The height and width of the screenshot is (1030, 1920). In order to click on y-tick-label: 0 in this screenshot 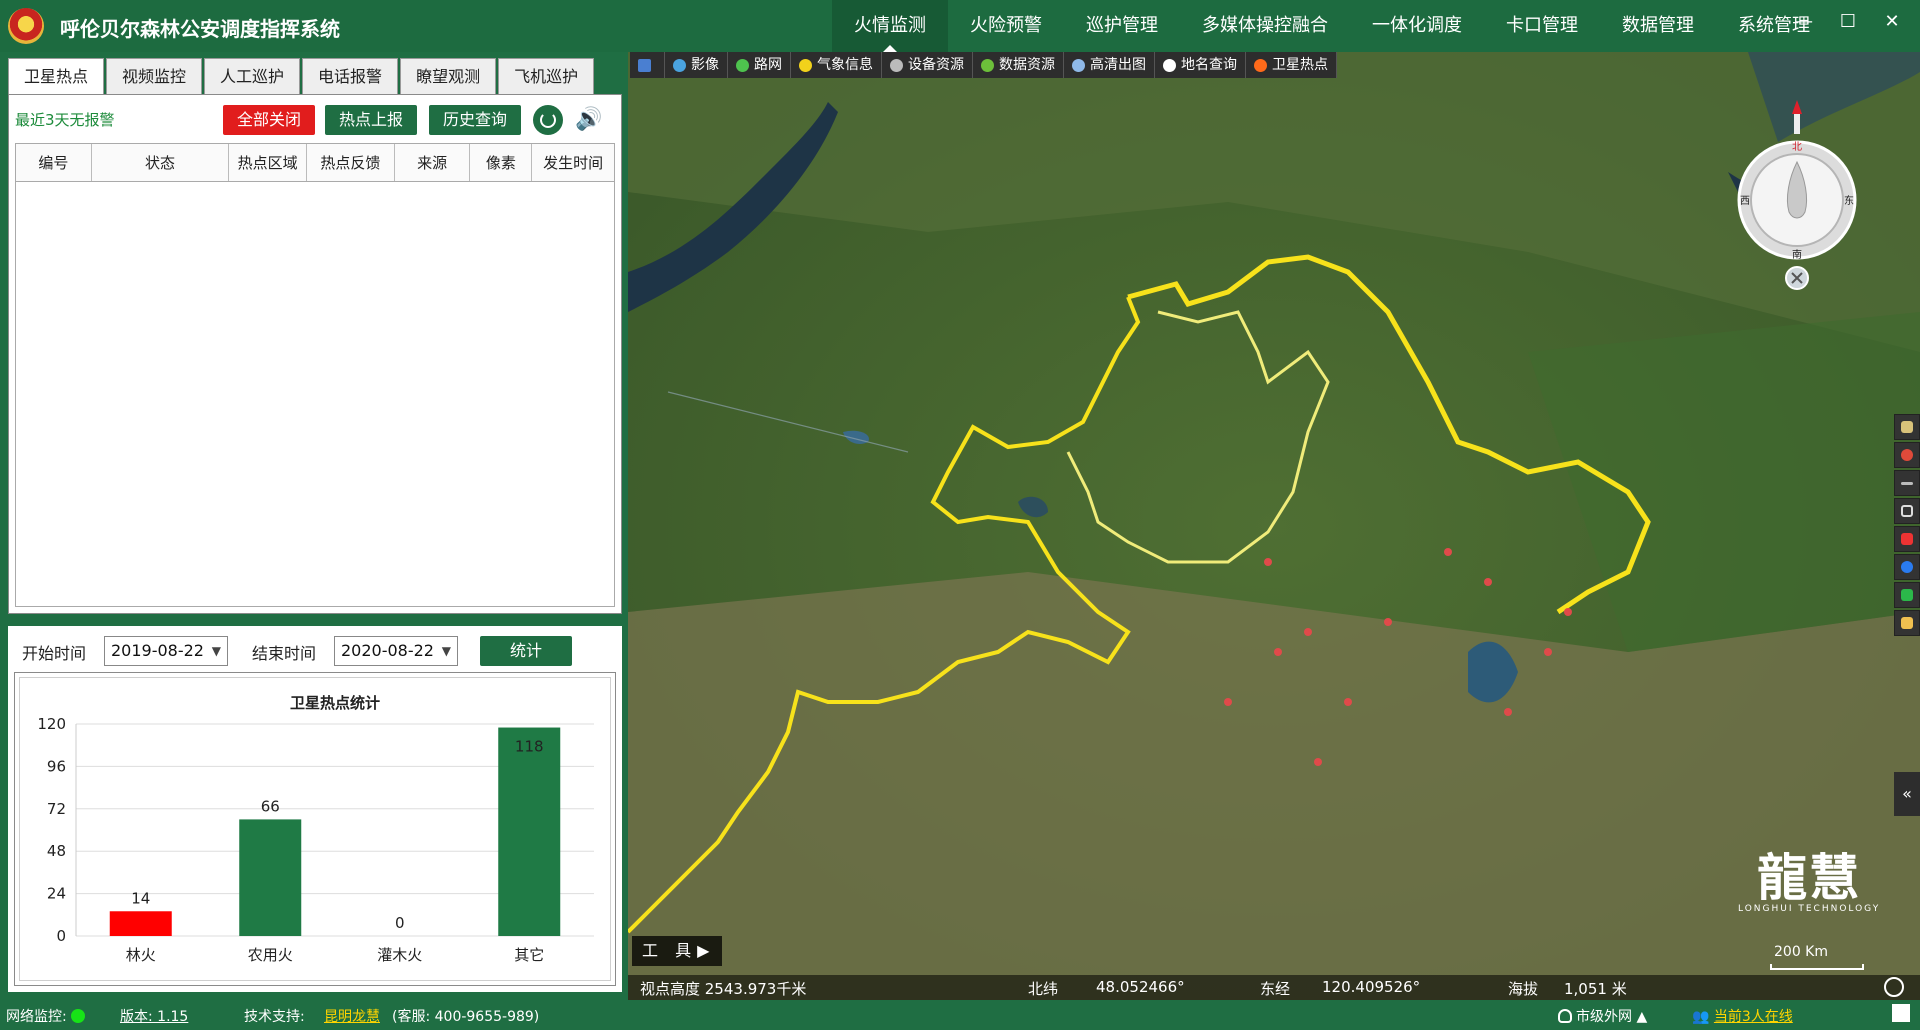, I will do `click(61, 936)`.